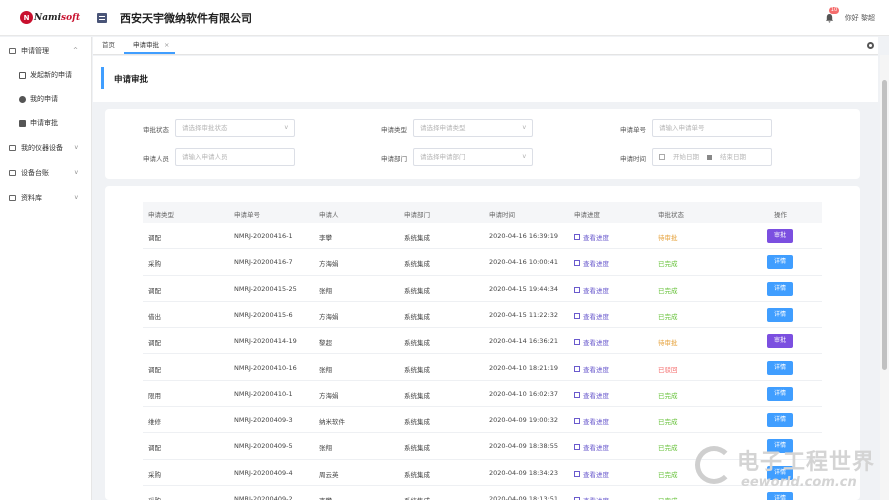 The width and height of the screenshot is (889, 500). I want to click on type-select: 请选择申请类型 v, so click(473, 128).